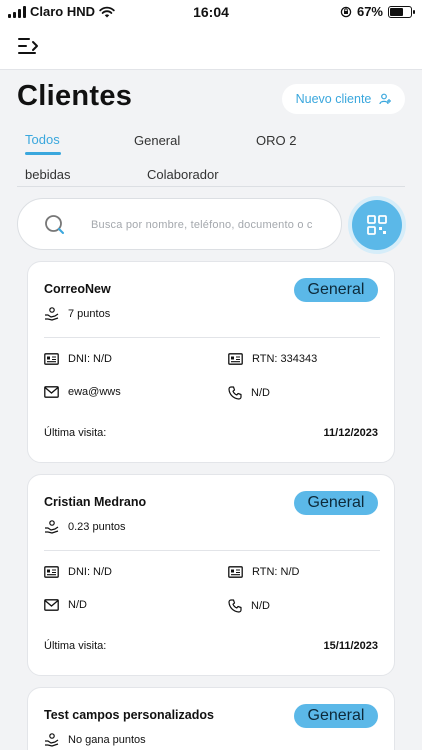  Describe the element at coordinates (65, 605) in the screenshot. I see `email-field: N/D` at that location.